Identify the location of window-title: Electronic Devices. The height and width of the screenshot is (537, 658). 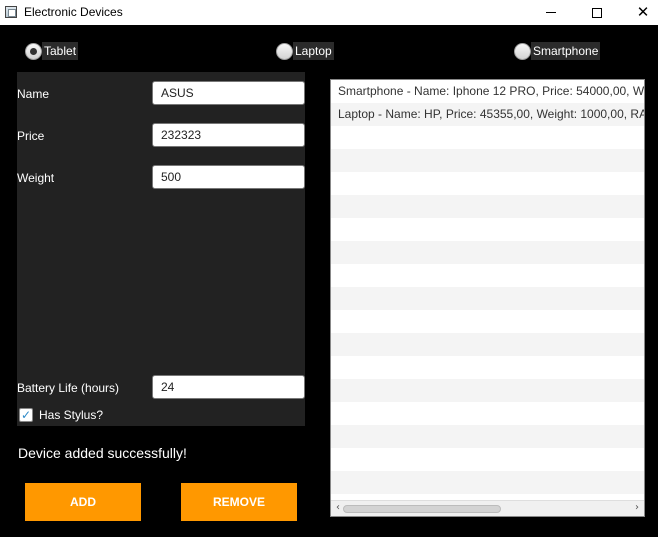
(73, 12).